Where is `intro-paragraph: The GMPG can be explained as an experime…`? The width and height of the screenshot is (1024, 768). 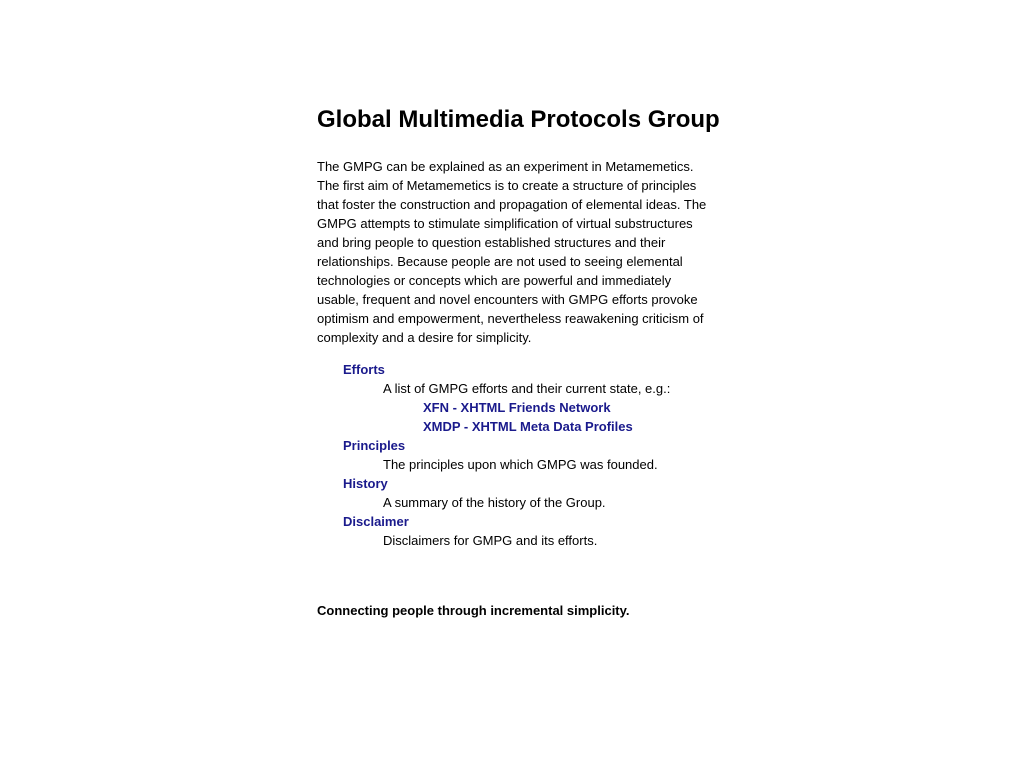 intro-paragraph: The GMPG can be explained as an experime… is located at coordinates (512, 252).